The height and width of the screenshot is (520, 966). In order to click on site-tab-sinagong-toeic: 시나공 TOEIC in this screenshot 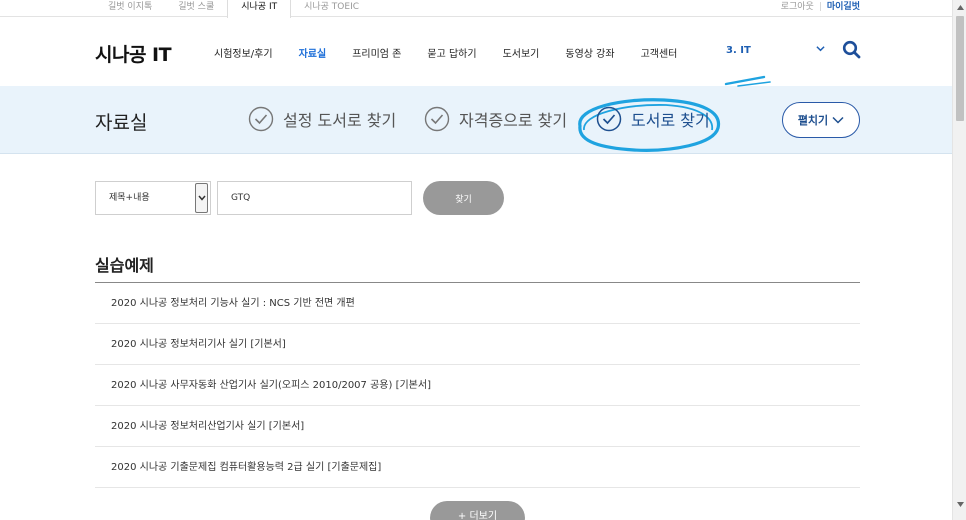, I will do `click(331, 8)`.